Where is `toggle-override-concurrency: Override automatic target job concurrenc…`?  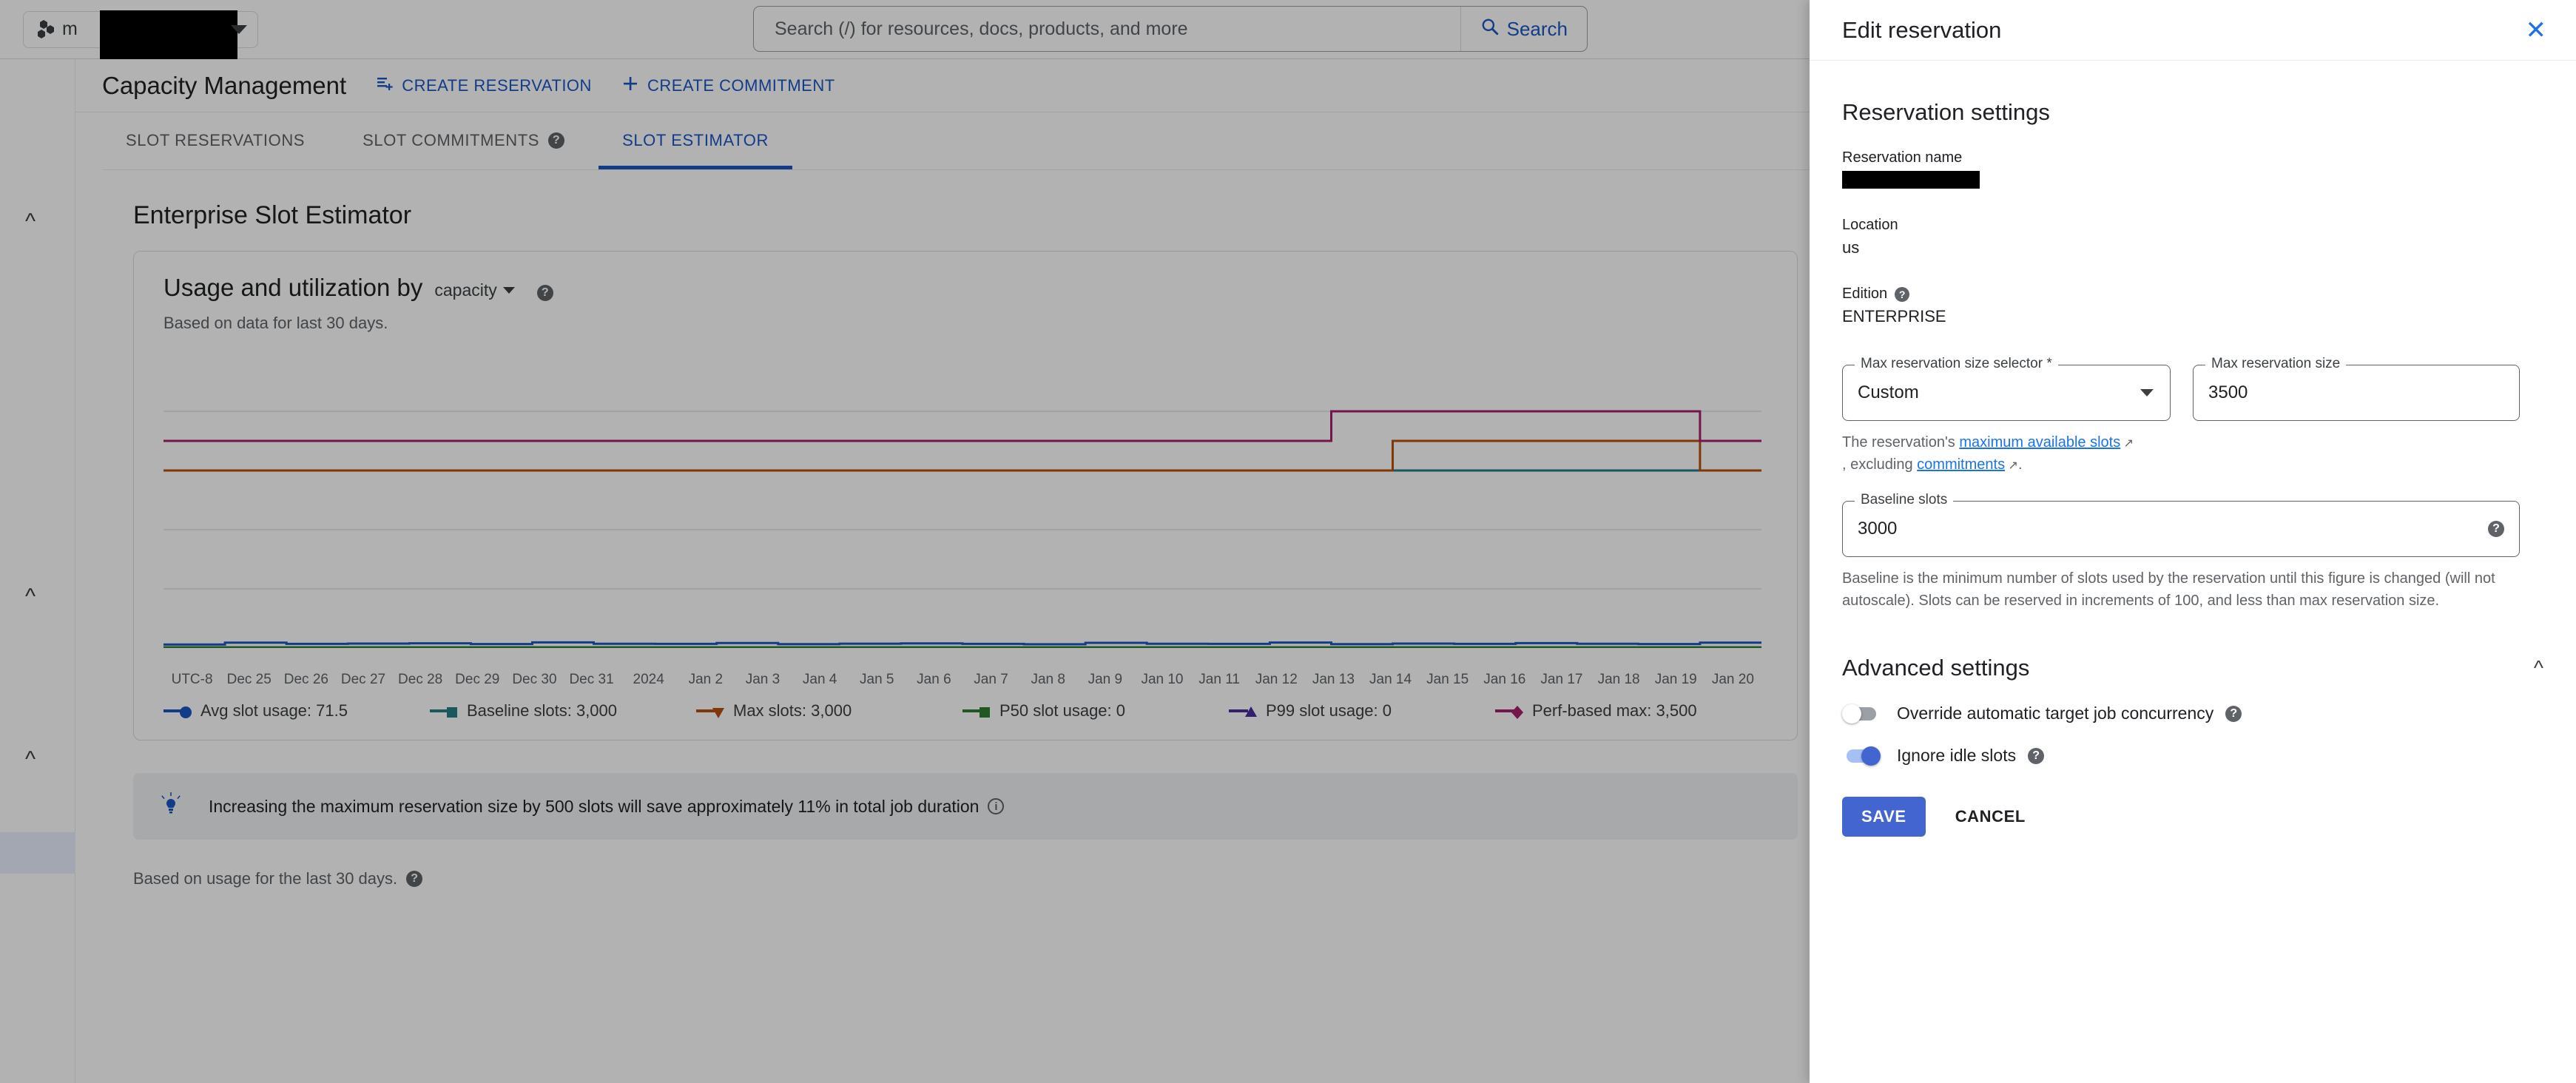
toggle-override-concurrency: Override automatic target job concurrenc… is located at coordinates (2192, 713).